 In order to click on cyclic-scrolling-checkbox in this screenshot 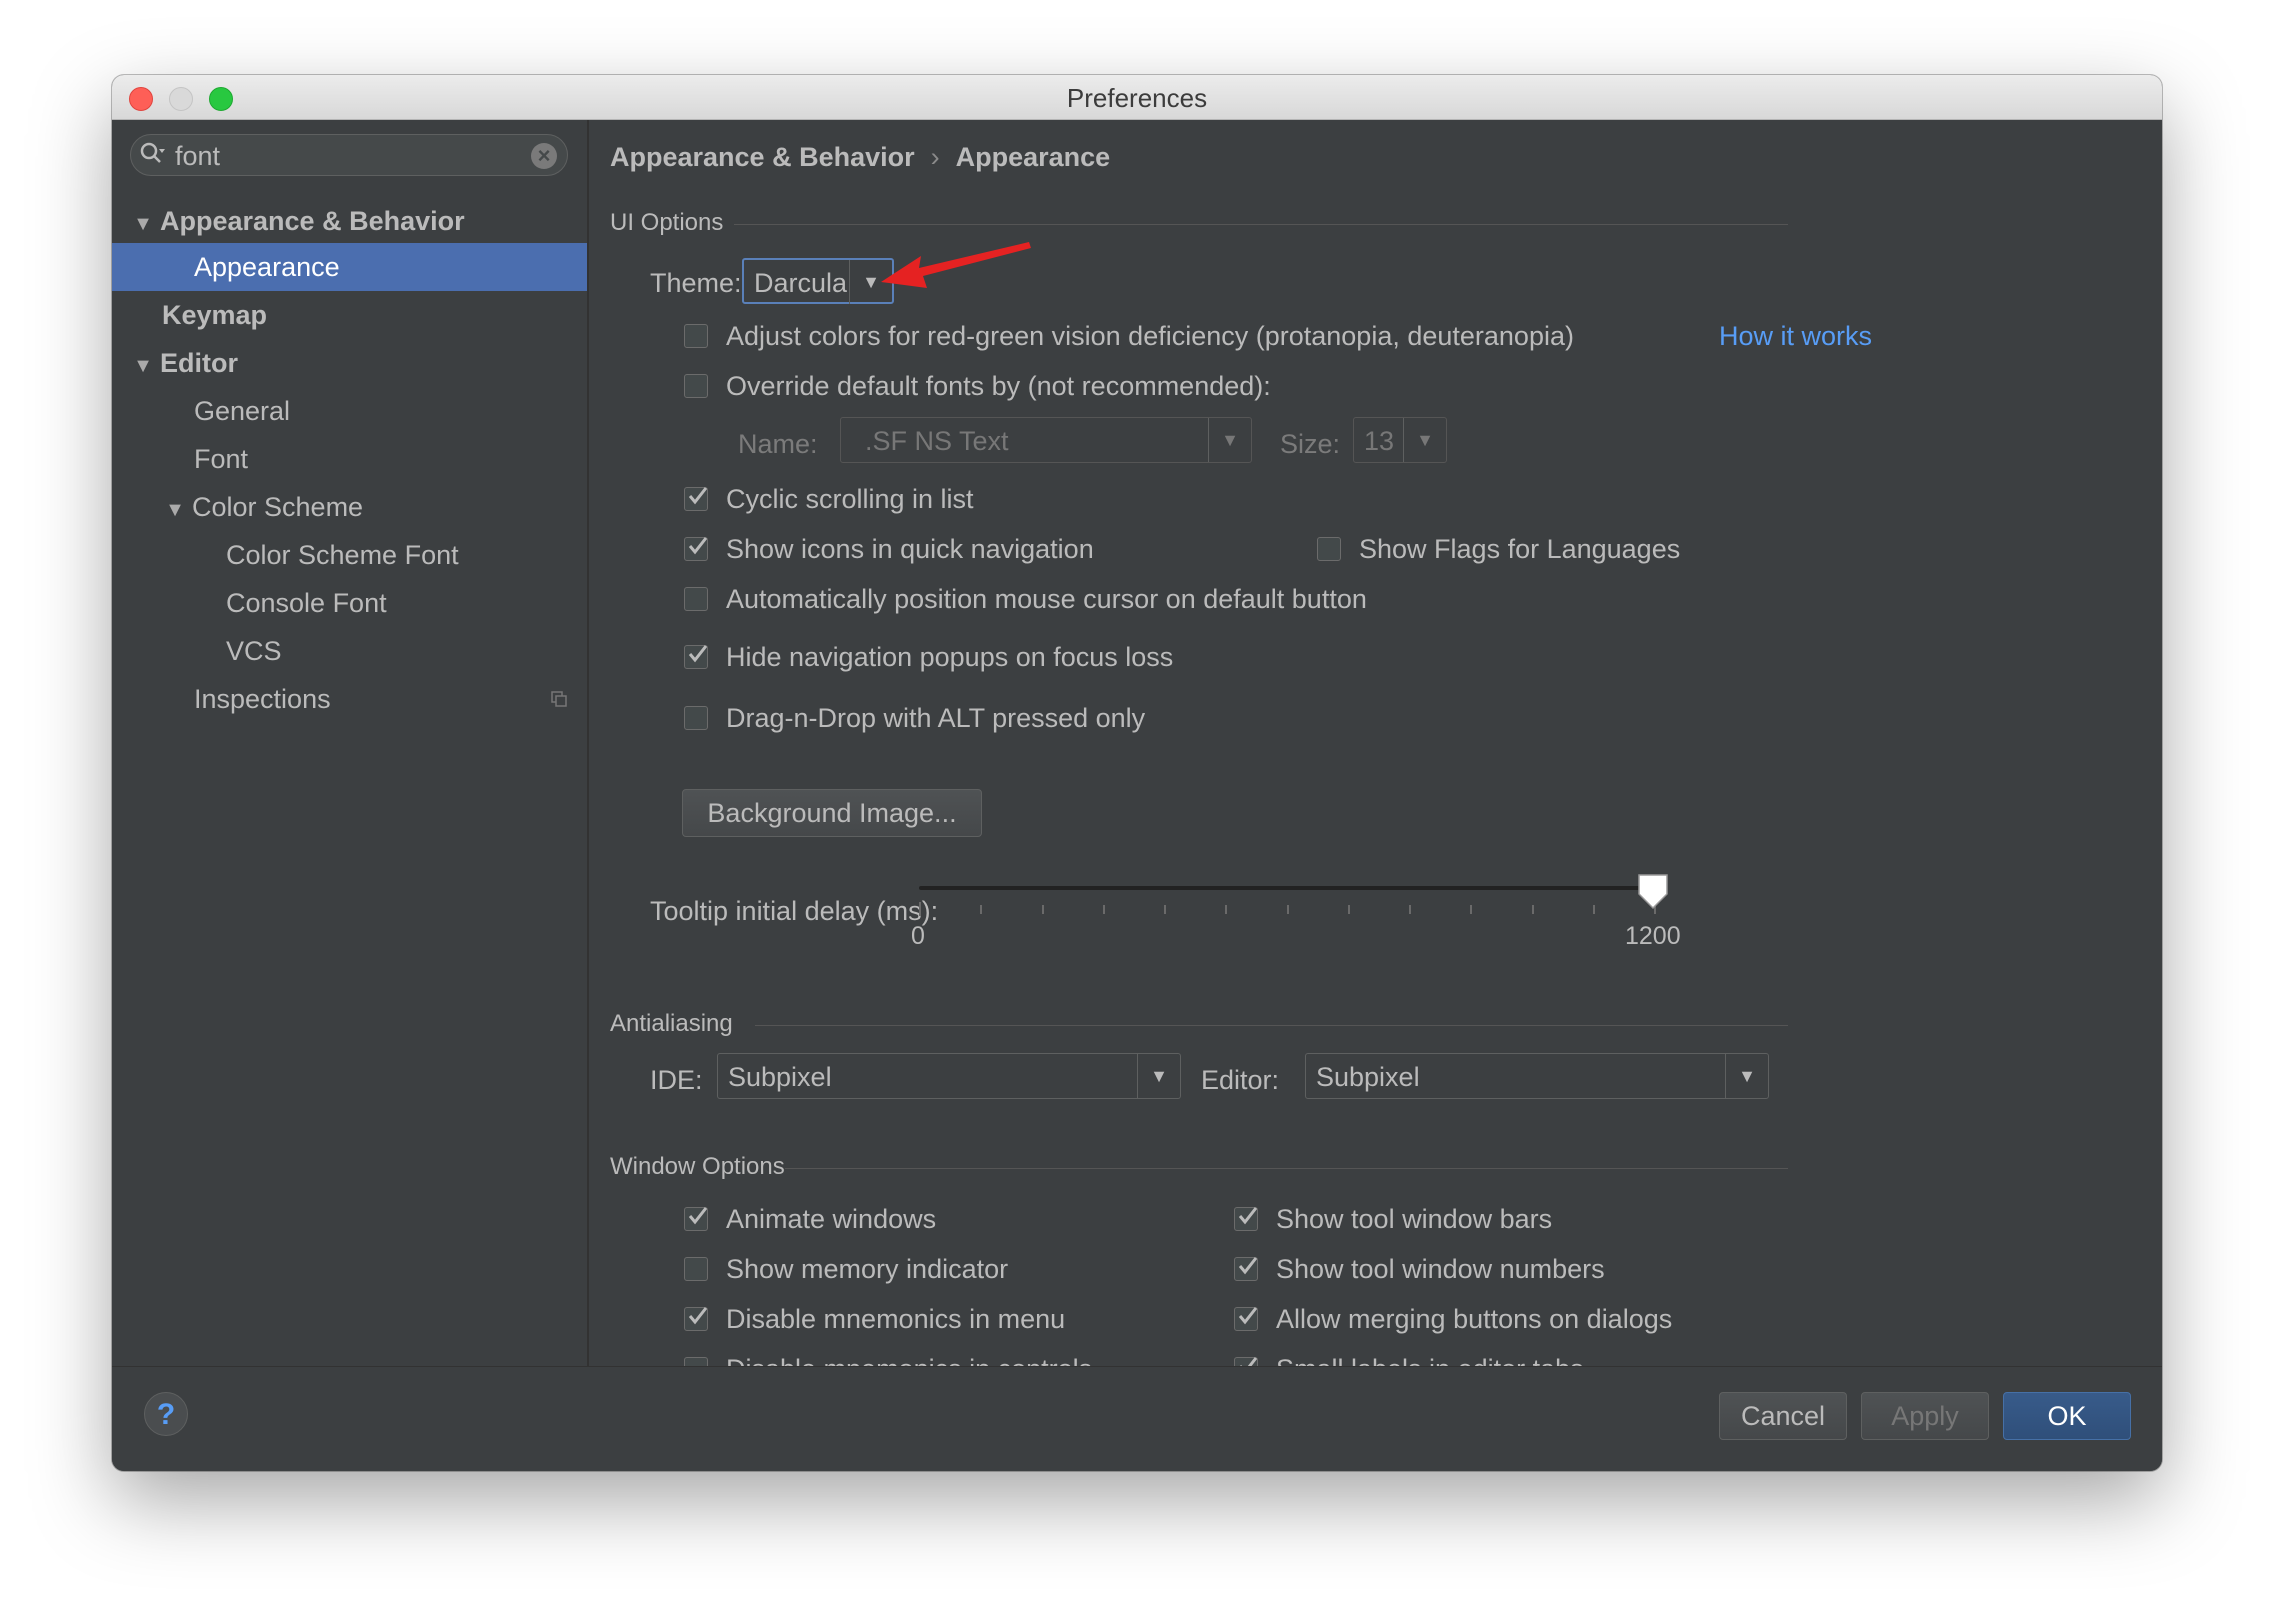, I will do `click(696, 499)`.